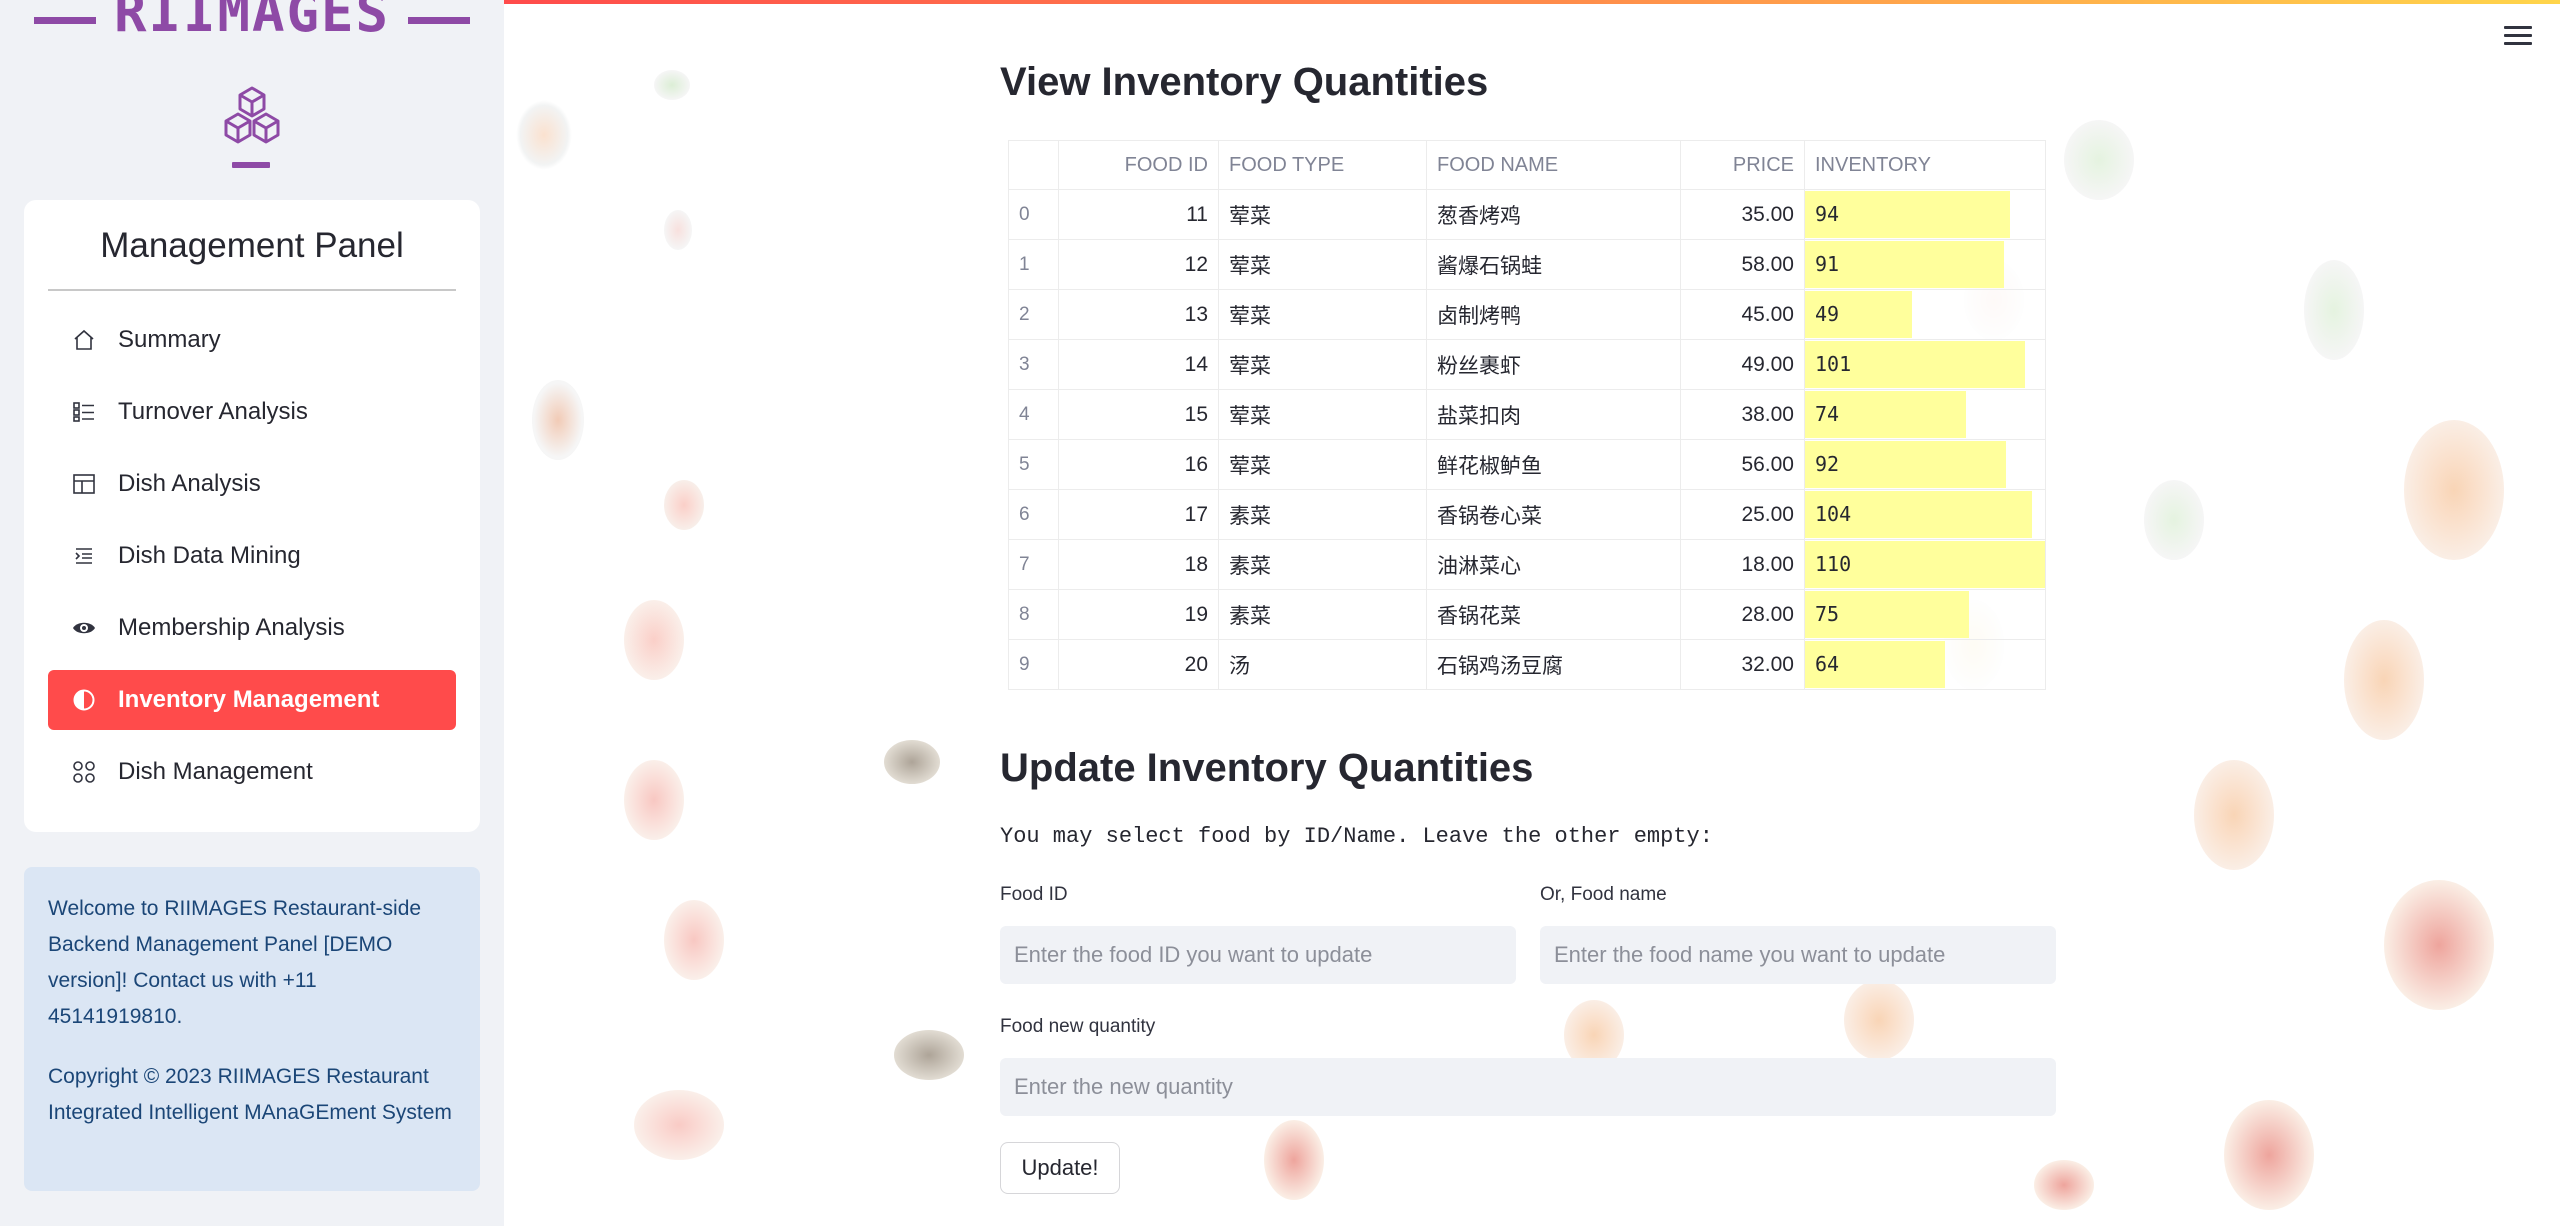  What do you see at coordinates (1553, 364) in the screenshot?
I see `cell-food-name: 粉丝裹虾` at bounding box center [1553, 364].